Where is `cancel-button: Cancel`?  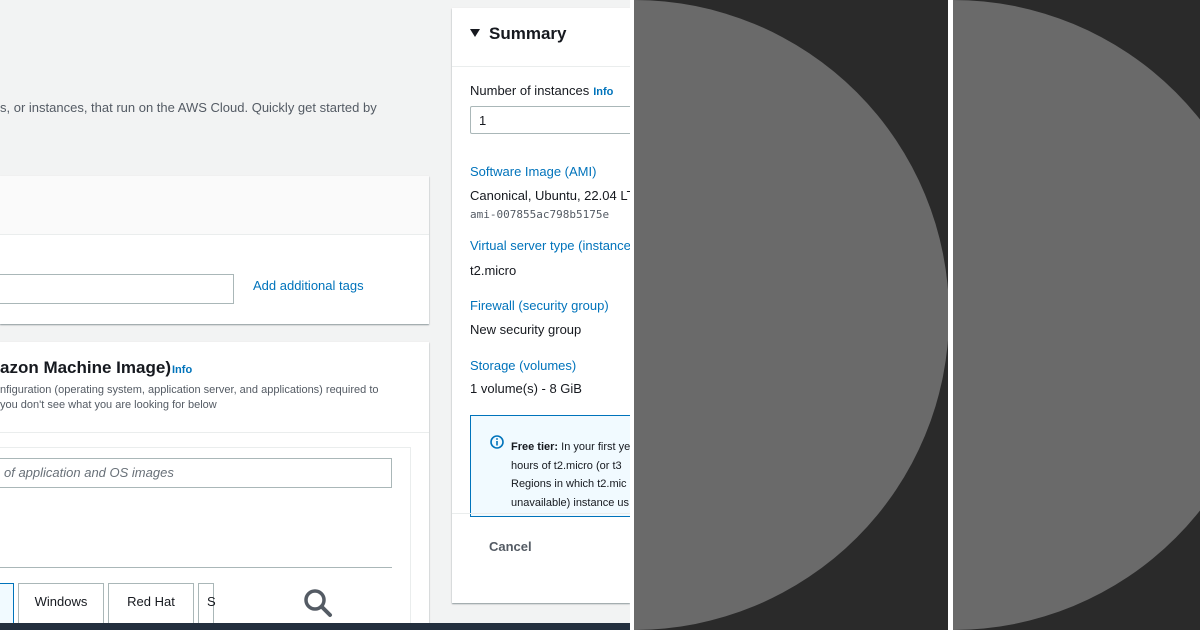 cancel-button: Cancel is located at coordinates (510, 546).